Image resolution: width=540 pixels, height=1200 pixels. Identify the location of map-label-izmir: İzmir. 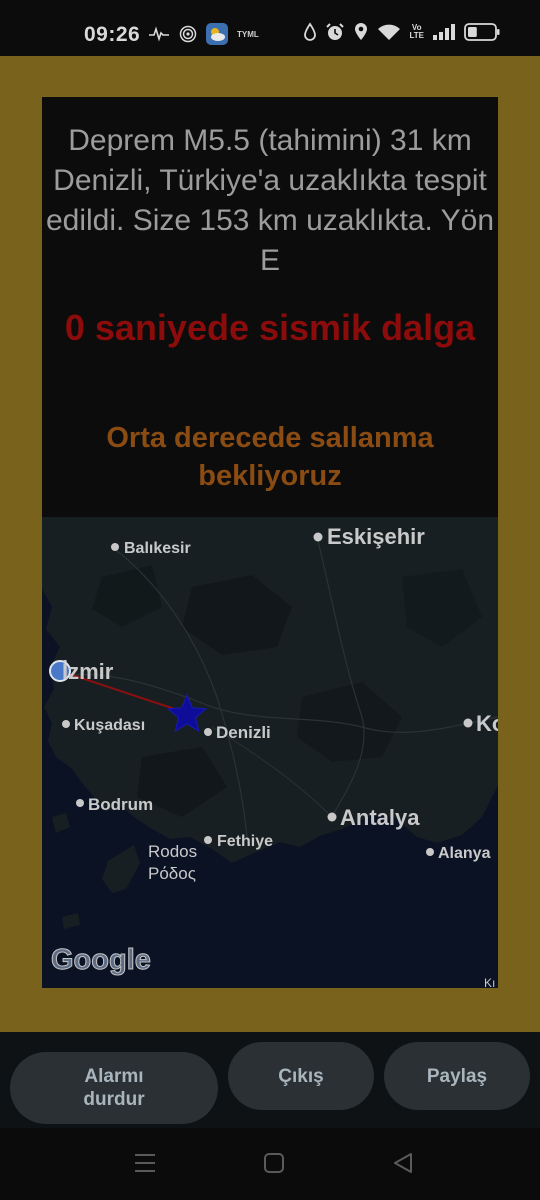
(88, 671).